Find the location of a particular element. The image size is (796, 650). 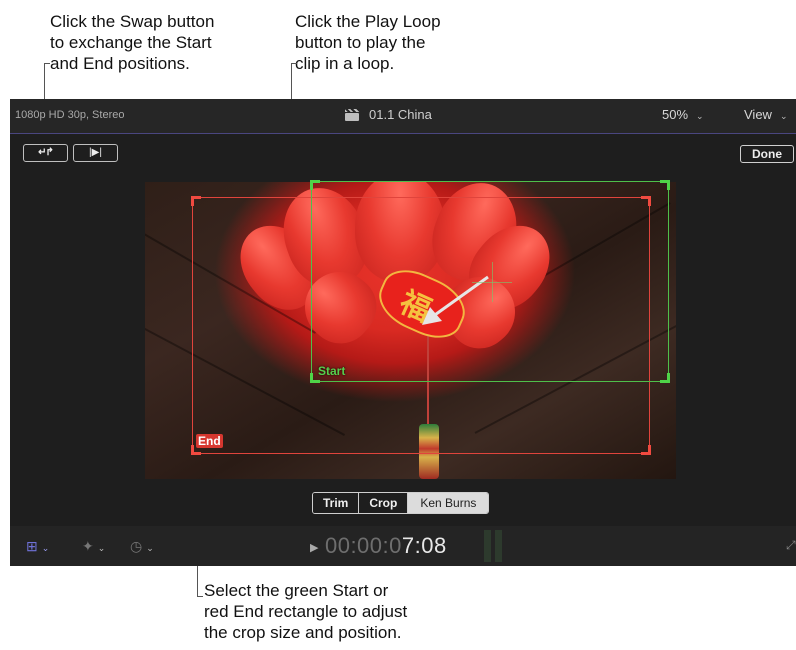

crop-tool-menu: ⊞ ⌄ is located at coordinates (37, 546).